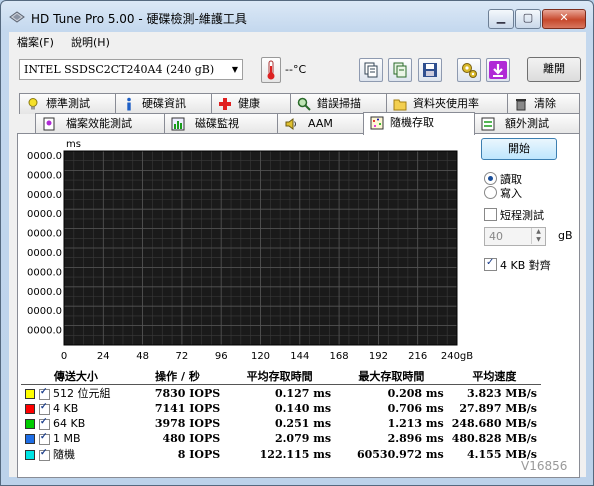 The image size is (594, 486). Describe the element at coordinates (217, 123) in the screenshot. I see `tab-disk-monitor-label: 磁碟監視` at that location.